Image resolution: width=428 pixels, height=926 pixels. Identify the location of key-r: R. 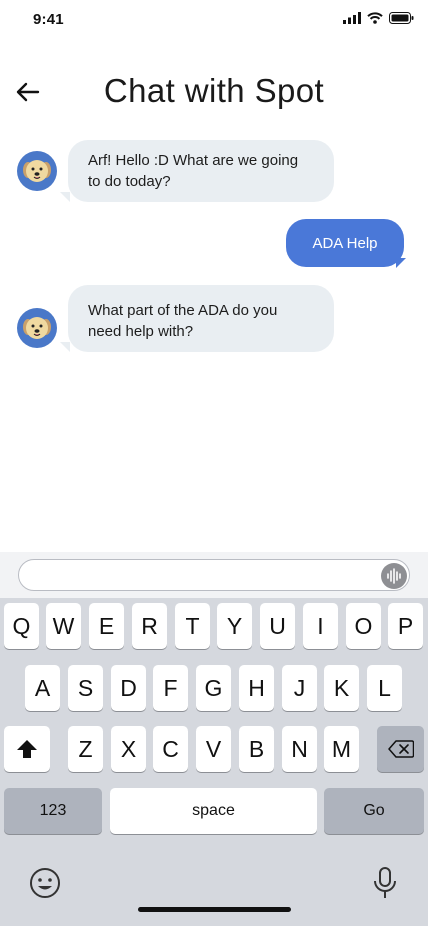
(149, 626).